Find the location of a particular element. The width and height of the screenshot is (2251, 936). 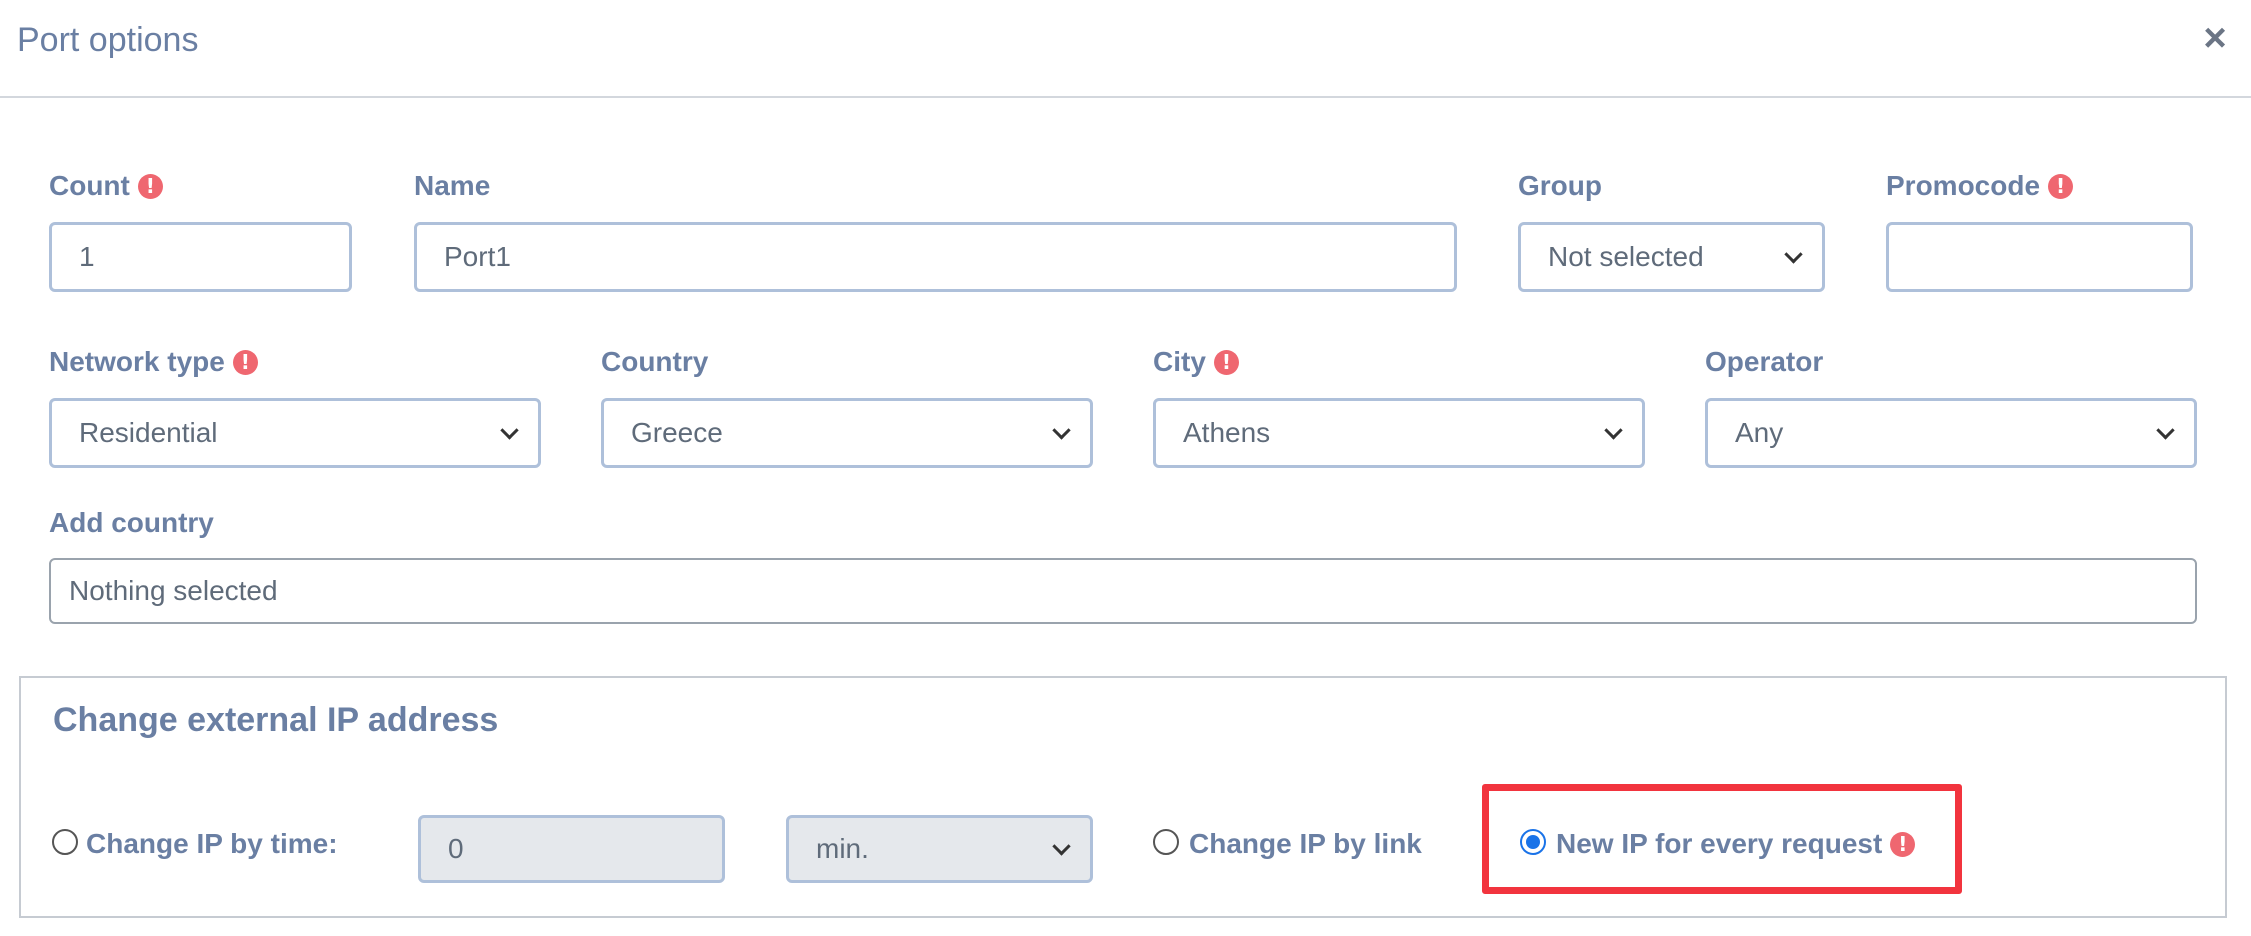

group-field: Group Not selected is located at coordinates (1671, 230).